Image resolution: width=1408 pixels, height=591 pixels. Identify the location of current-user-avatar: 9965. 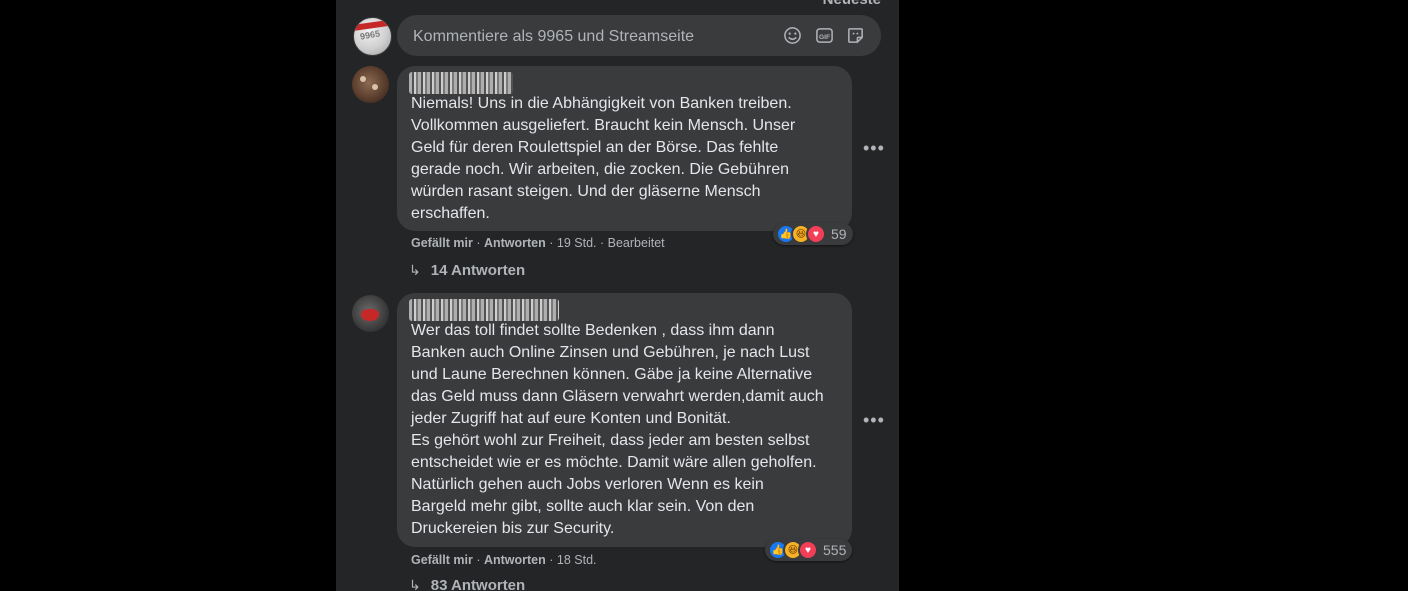
(372, 36).